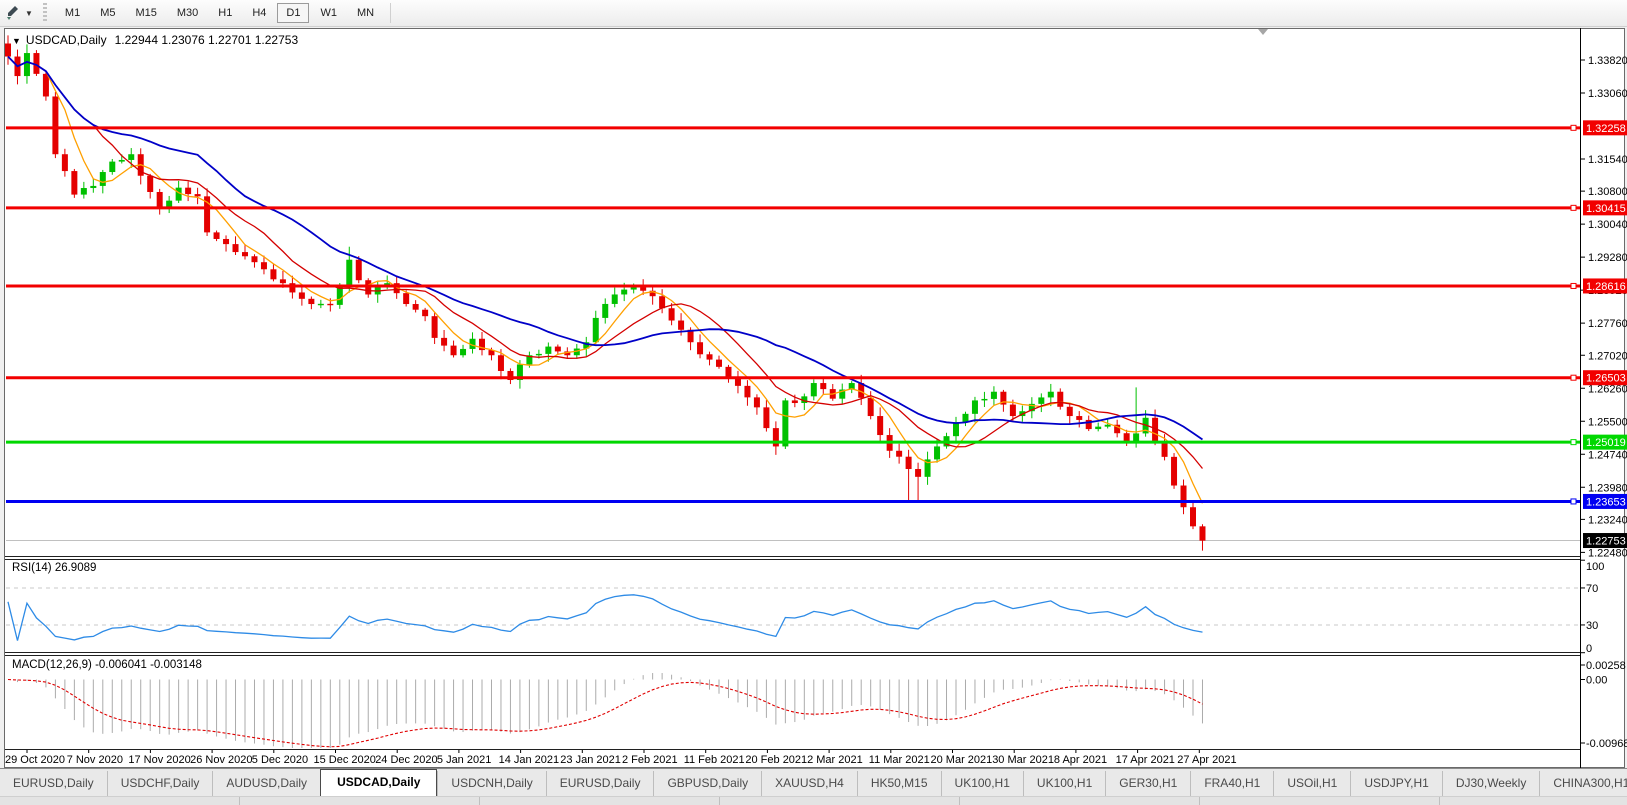 The width and height of the screenshot is (1627, 805). I want to click on rsi-scale-tick: 30, so click(1592, 626).